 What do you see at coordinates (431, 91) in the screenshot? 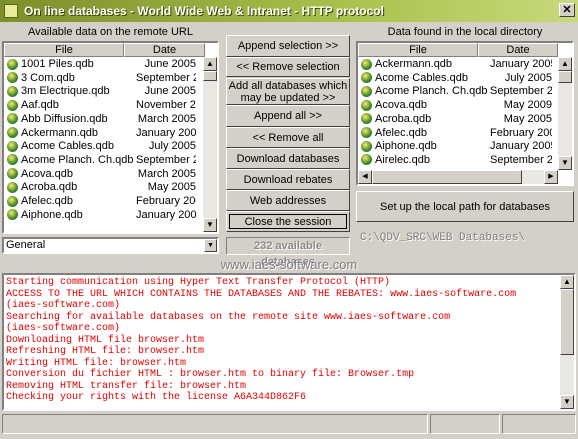
I see `file-name: Acome Planch. Ch.qdb` at bounding box center [431, 91].